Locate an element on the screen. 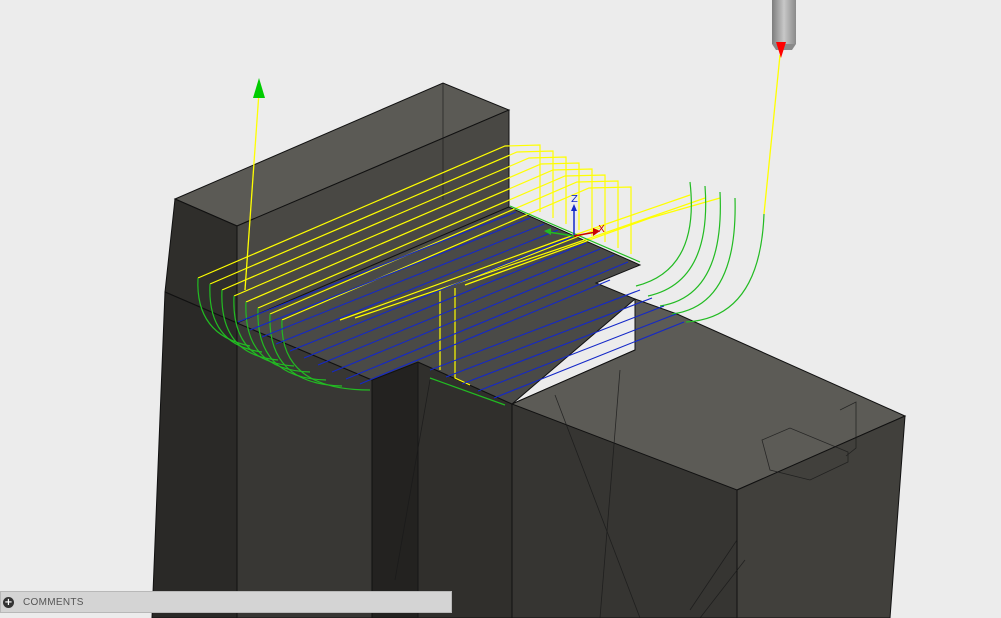  tool-shank is located at coordinates (784, 22).